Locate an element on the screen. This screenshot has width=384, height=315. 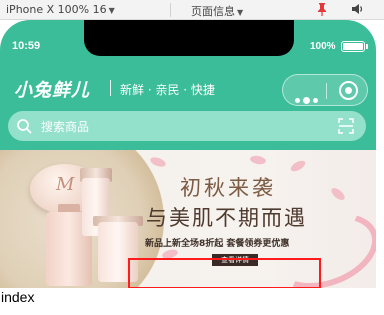
highlight-annotation-box is located at coordinates (224, 273).